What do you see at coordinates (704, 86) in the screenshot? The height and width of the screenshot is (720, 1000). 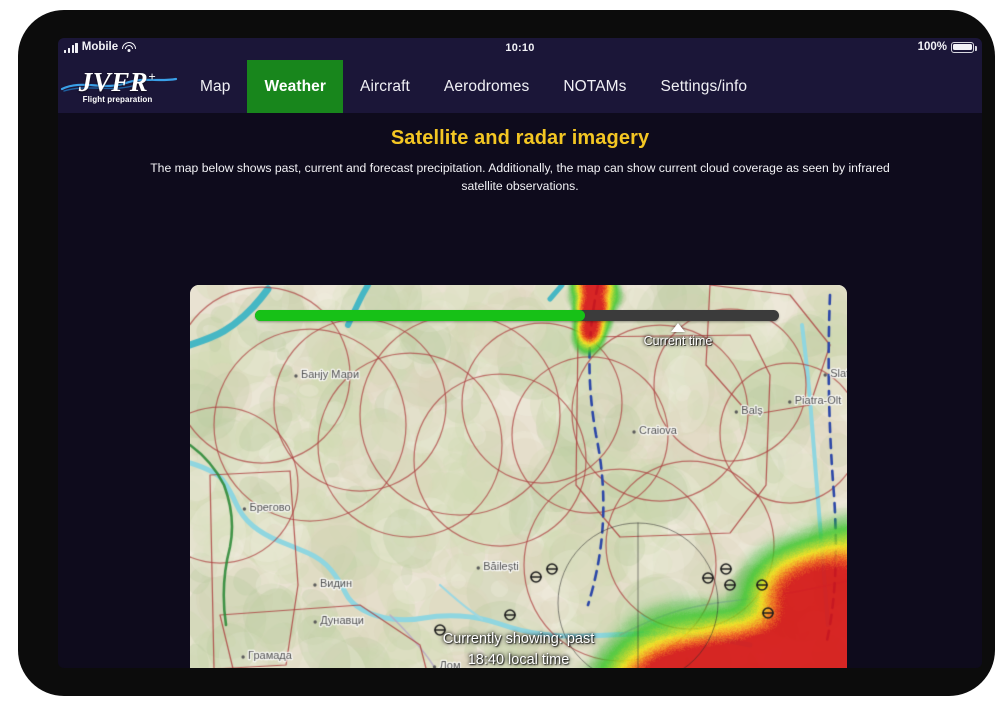 I see `nav-item-settings-info: Settings/info` at bounding box center [704, 86].